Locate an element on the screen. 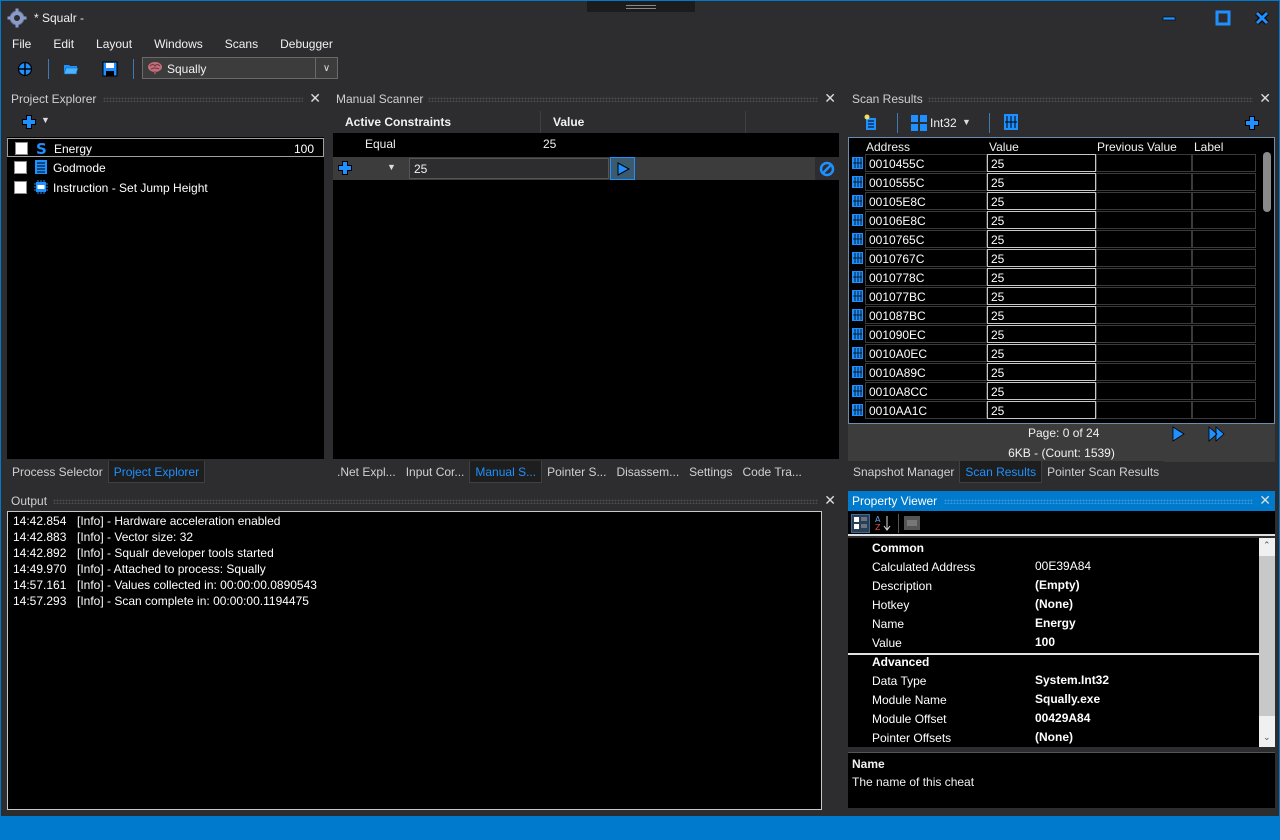 This screenshot has width=1280, height=840. result-row: 0010778C 25 is located at coordinates (1054, 277).